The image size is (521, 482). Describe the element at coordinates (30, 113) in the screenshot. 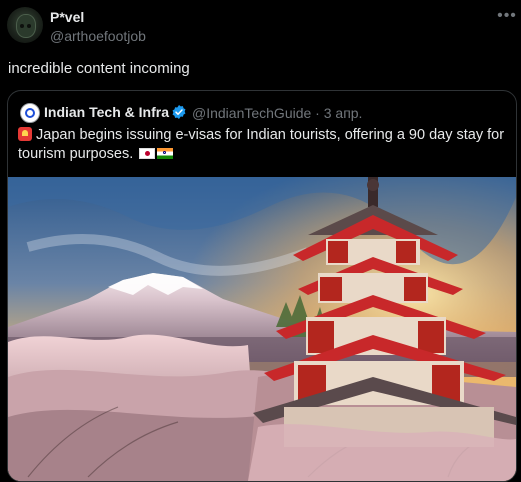

I see `quoted-author-avatar` at that location.